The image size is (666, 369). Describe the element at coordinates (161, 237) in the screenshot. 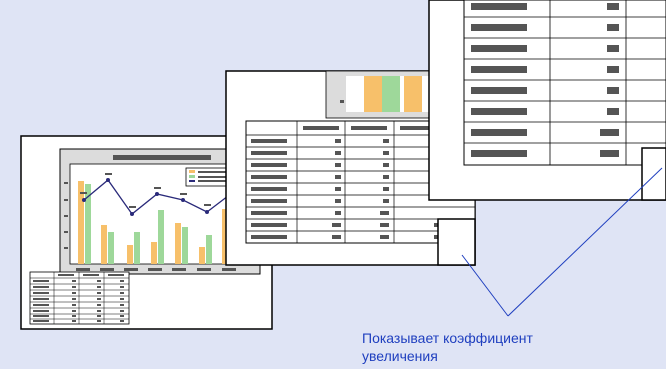

I see `bar-4-b` at that location.